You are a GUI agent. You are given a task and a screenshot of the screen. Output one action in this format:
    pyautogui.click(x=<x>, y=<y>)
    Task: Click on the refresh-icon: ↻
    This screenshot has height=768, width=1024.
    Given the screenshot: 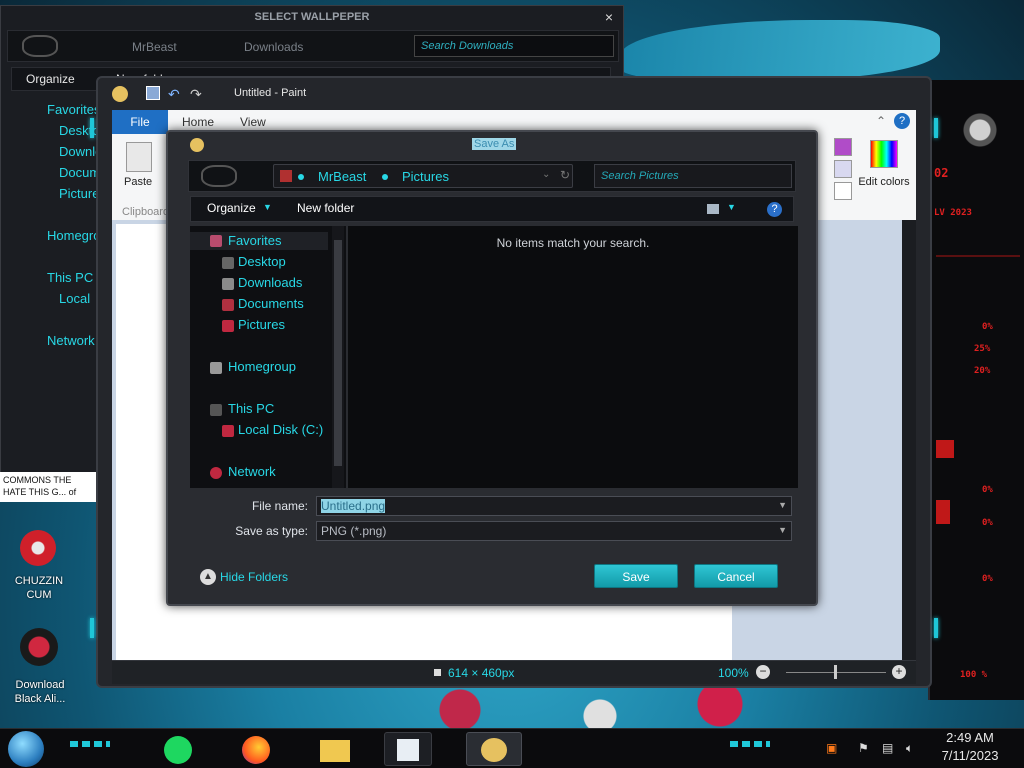 What is the action you would take?
    pyautogui.click(x=565, y=175)
    